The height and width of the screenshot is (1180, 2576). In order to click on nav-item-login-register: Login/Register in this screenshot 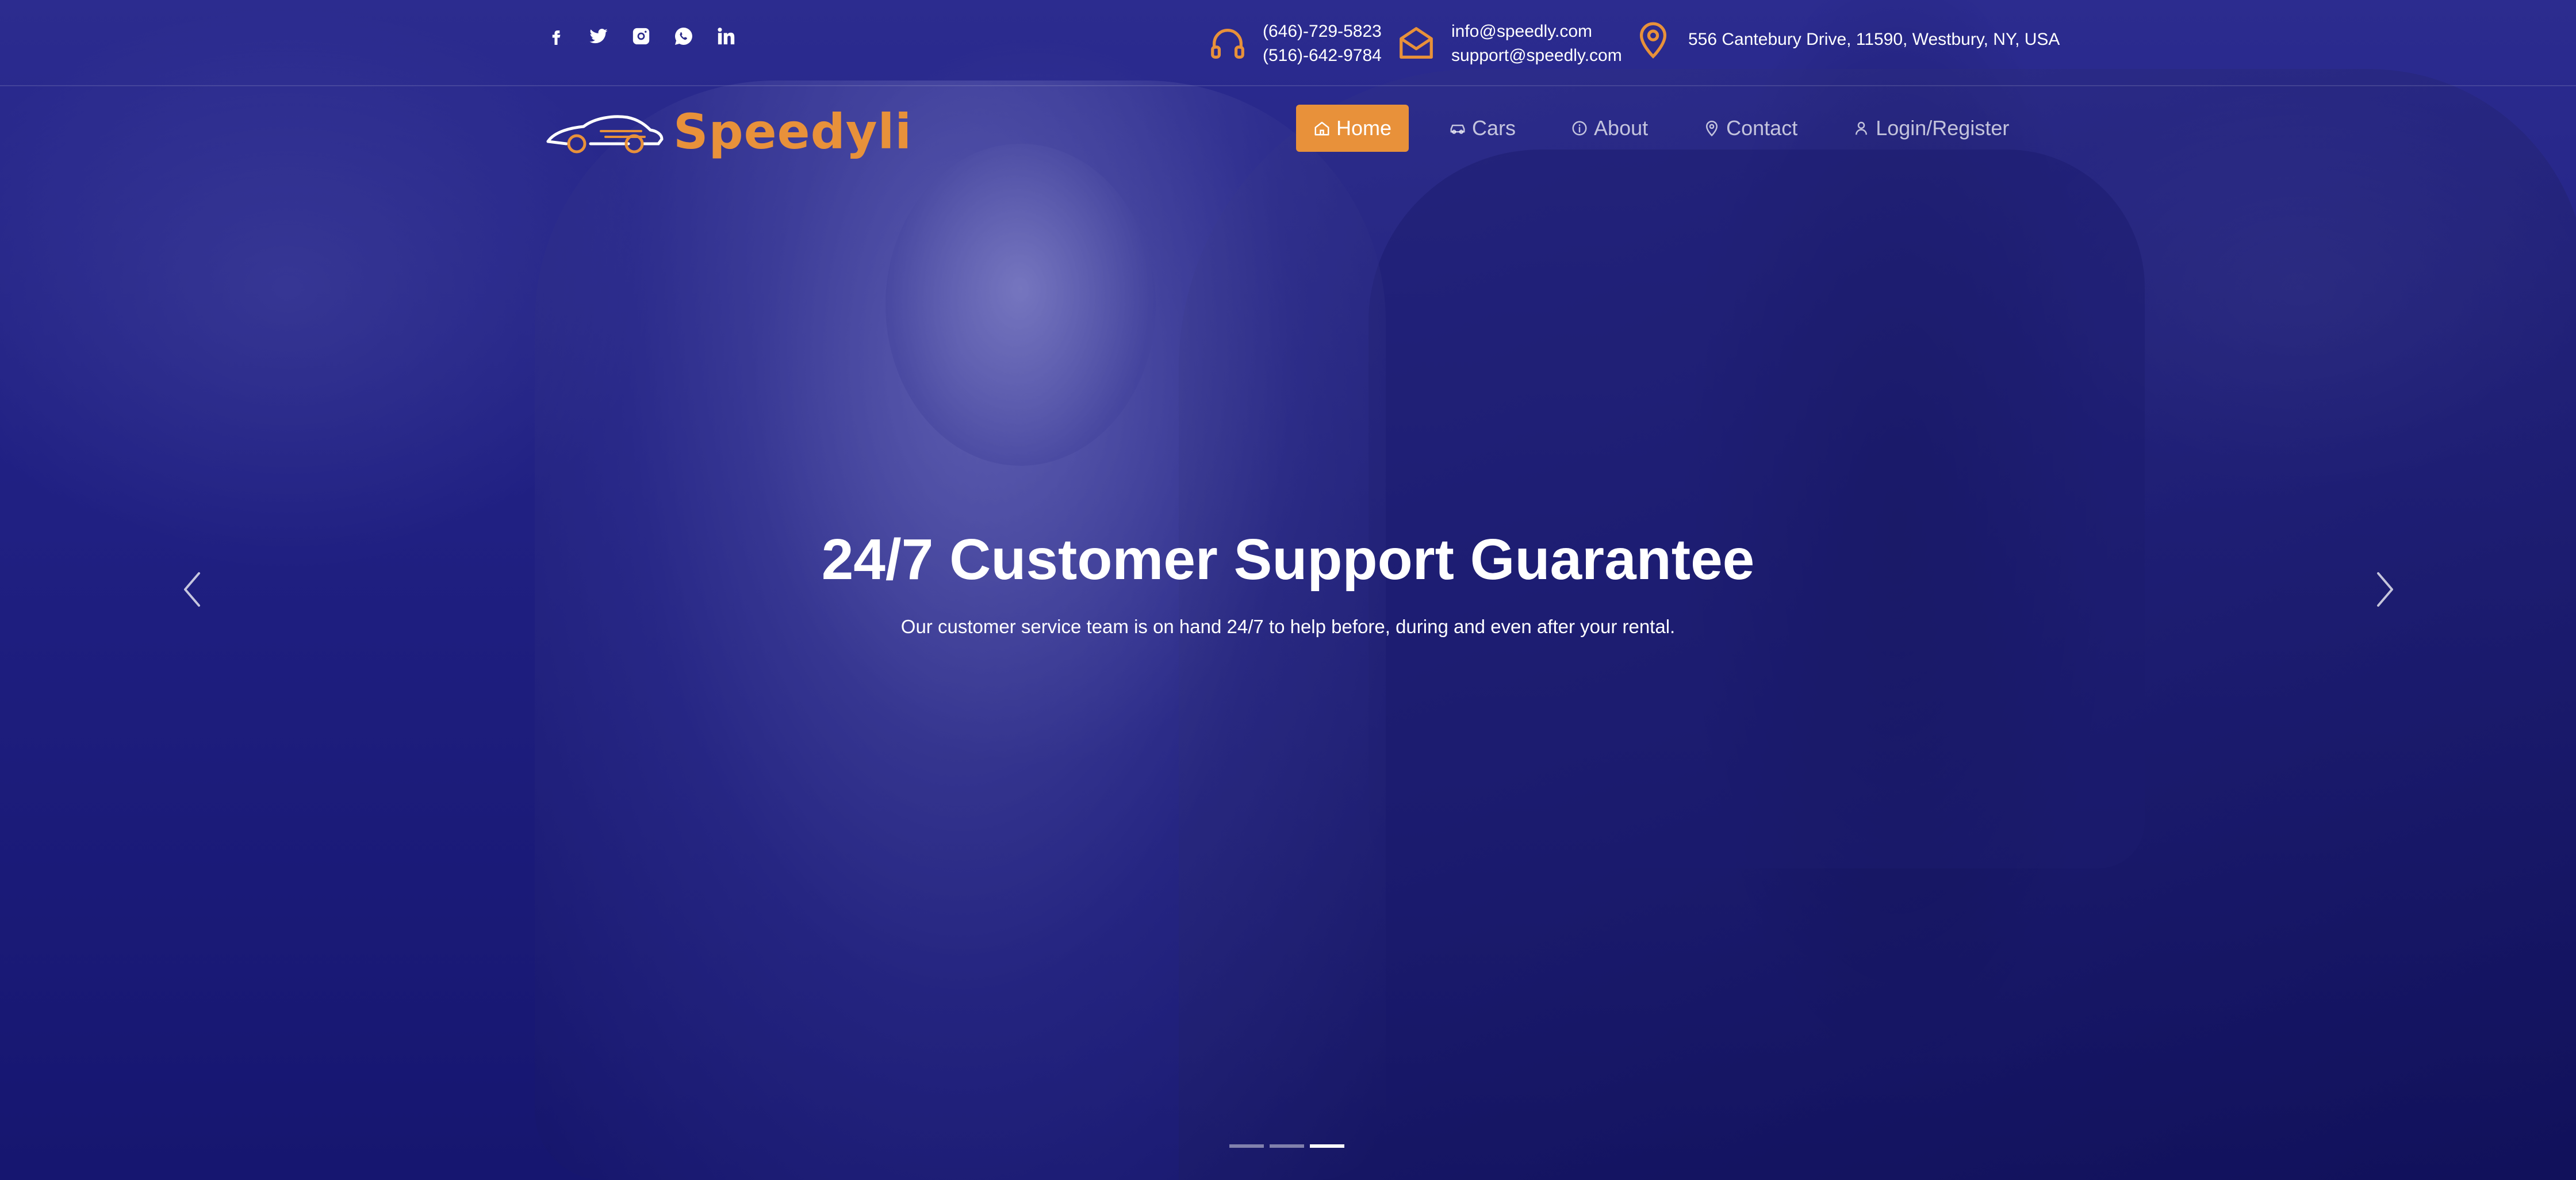, I will do `click(1930, 128)`.